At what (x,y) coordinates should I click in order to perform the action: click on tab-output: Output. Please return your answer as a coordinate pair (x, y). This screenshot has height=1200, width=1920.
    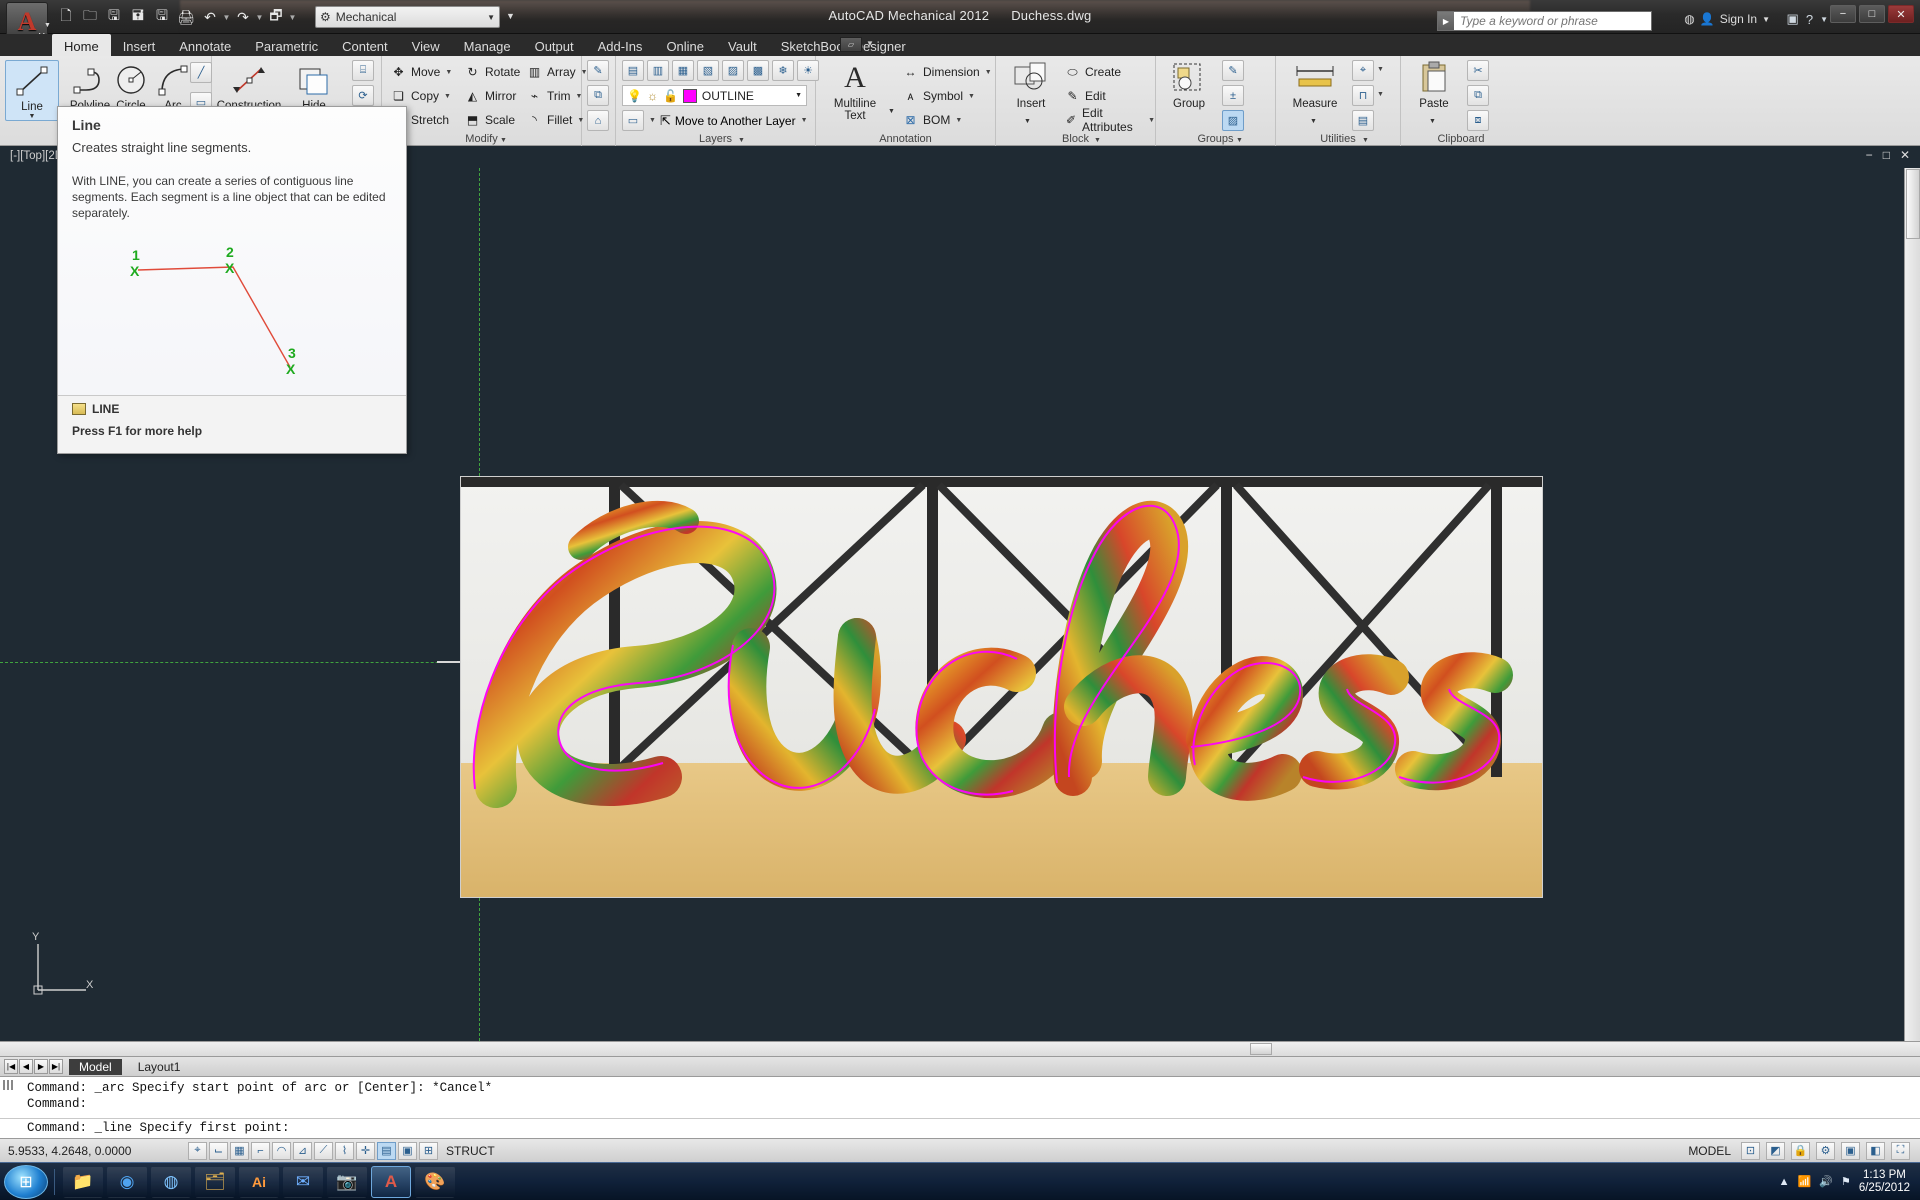
    Looking at the image, I should click on (554, 45).